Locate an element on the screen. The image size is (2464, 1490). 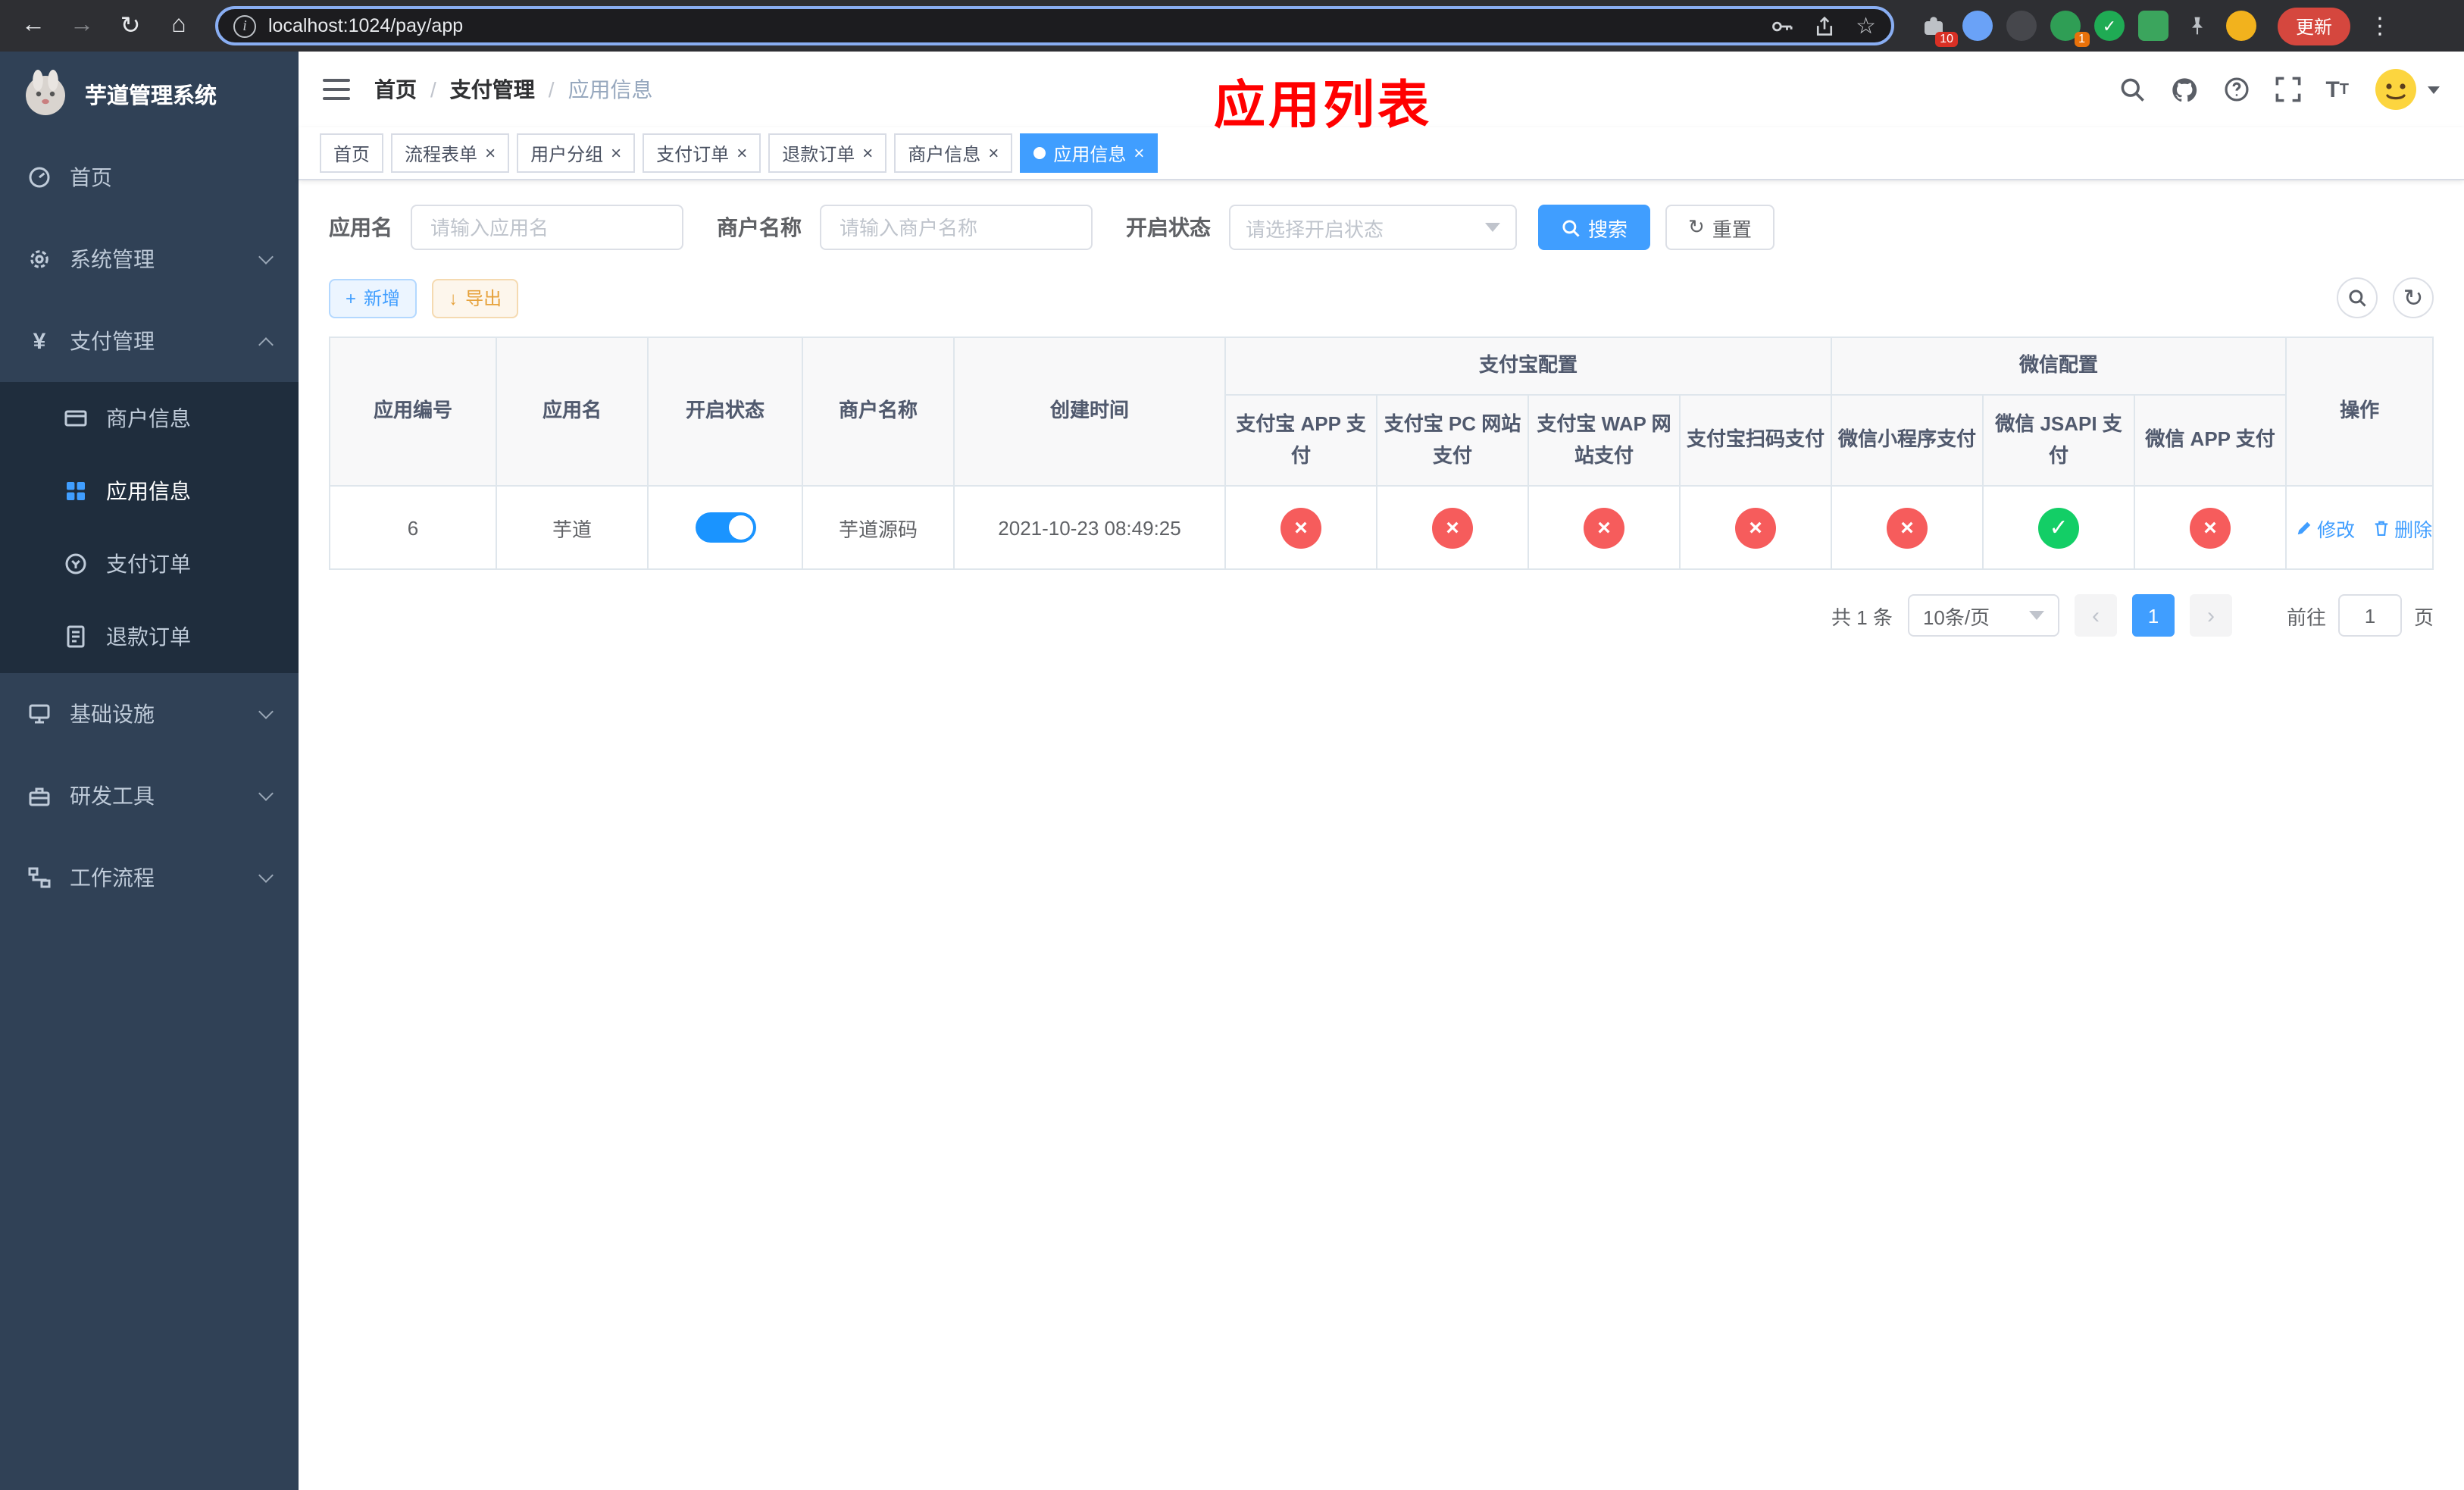
cell-wechat-mini: × is located at coordinates (1907, 528).